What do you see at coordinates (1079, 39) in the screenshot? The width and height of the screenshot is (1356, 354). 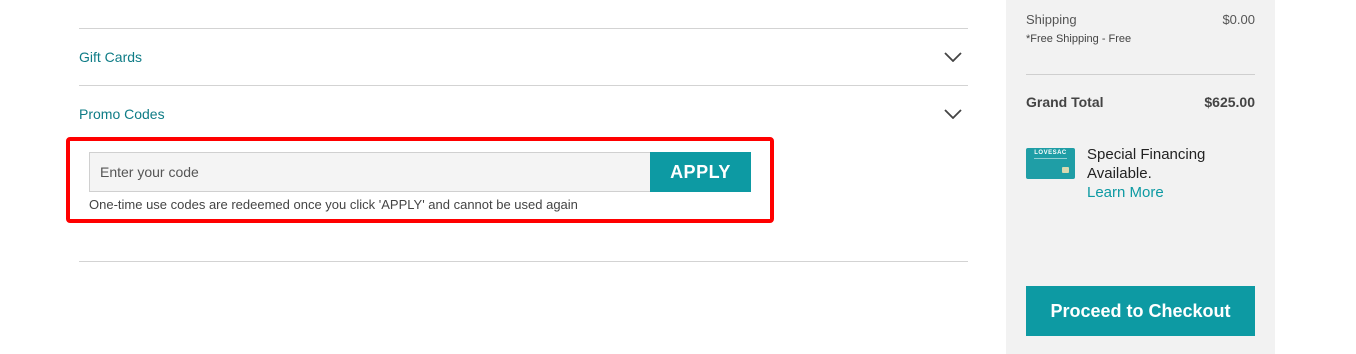 I see `shipping-note: *Free Shipping - Free` at bounding box center [1079, 39].